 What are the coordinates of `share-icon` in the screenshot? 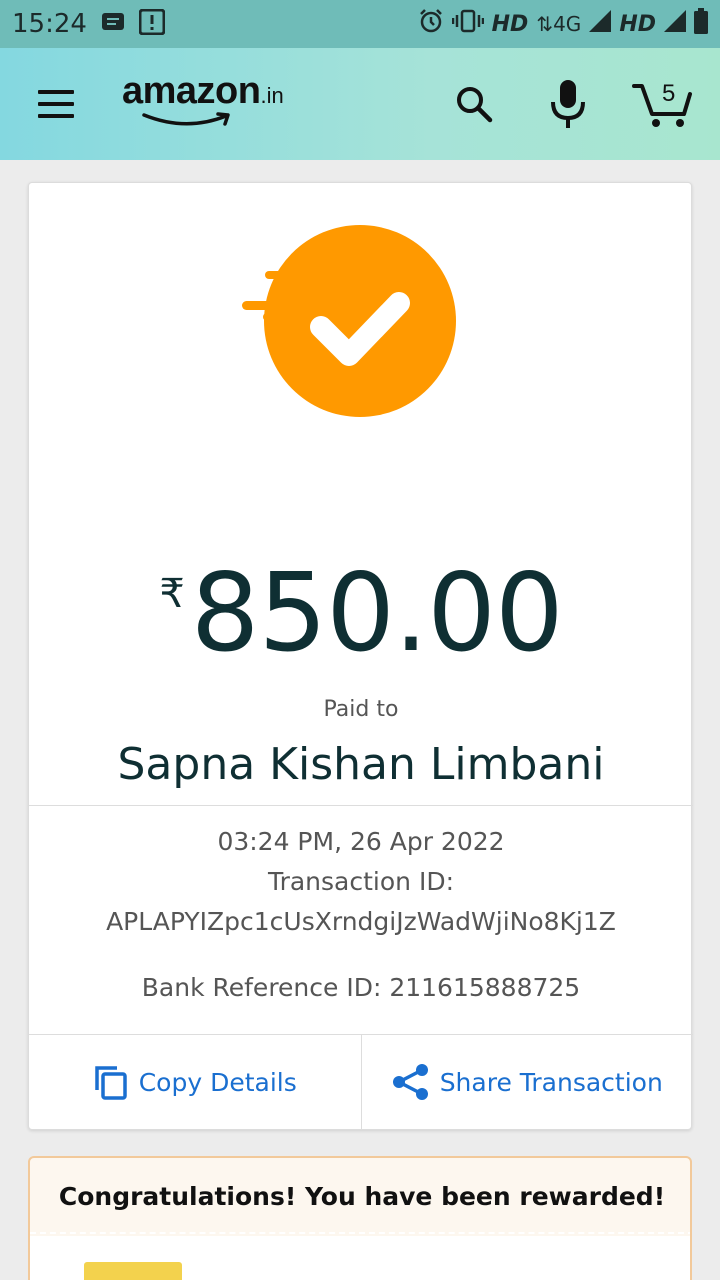 It's located at (410, 1082).